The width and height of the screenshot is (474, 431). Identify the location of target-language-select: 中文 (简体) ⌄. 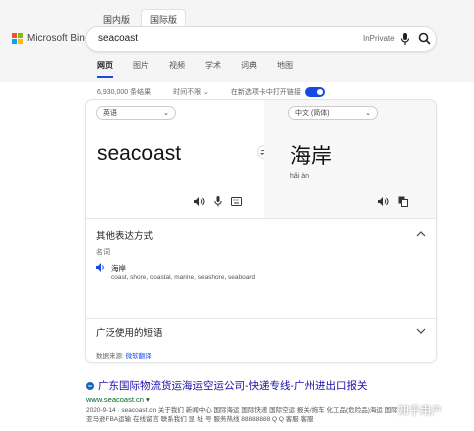
(333, 113).